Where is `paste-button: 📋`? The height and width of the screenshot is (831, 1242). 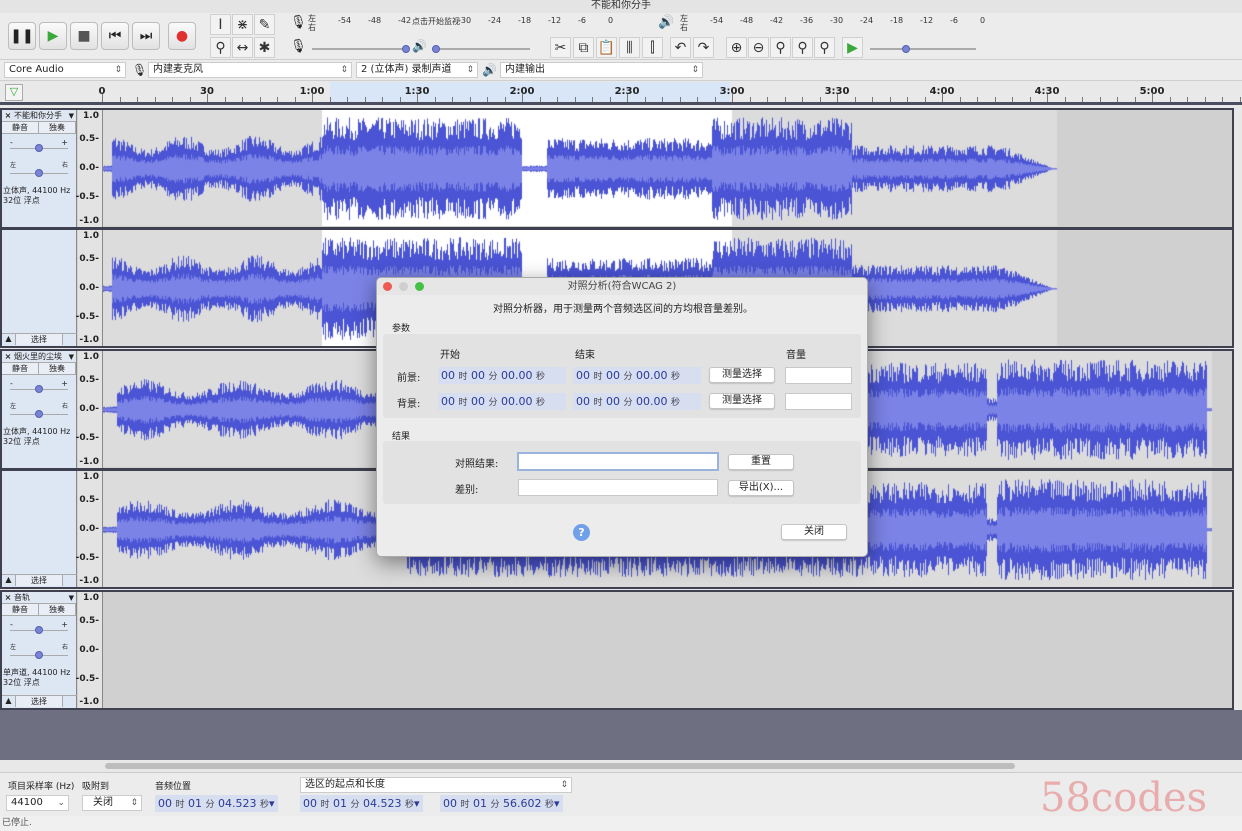 paste-button: 📋 is located at coordinates (606, 47).